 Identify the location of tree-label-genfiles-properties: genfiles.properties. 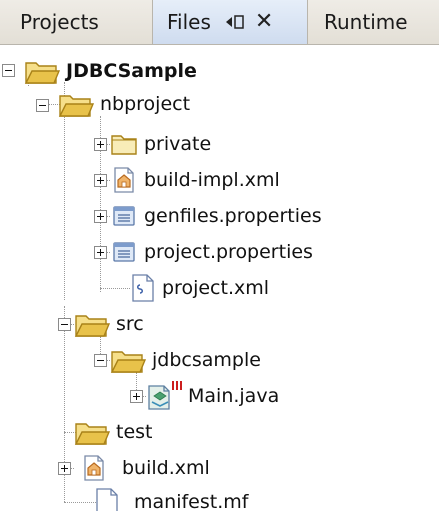
(233, 216).